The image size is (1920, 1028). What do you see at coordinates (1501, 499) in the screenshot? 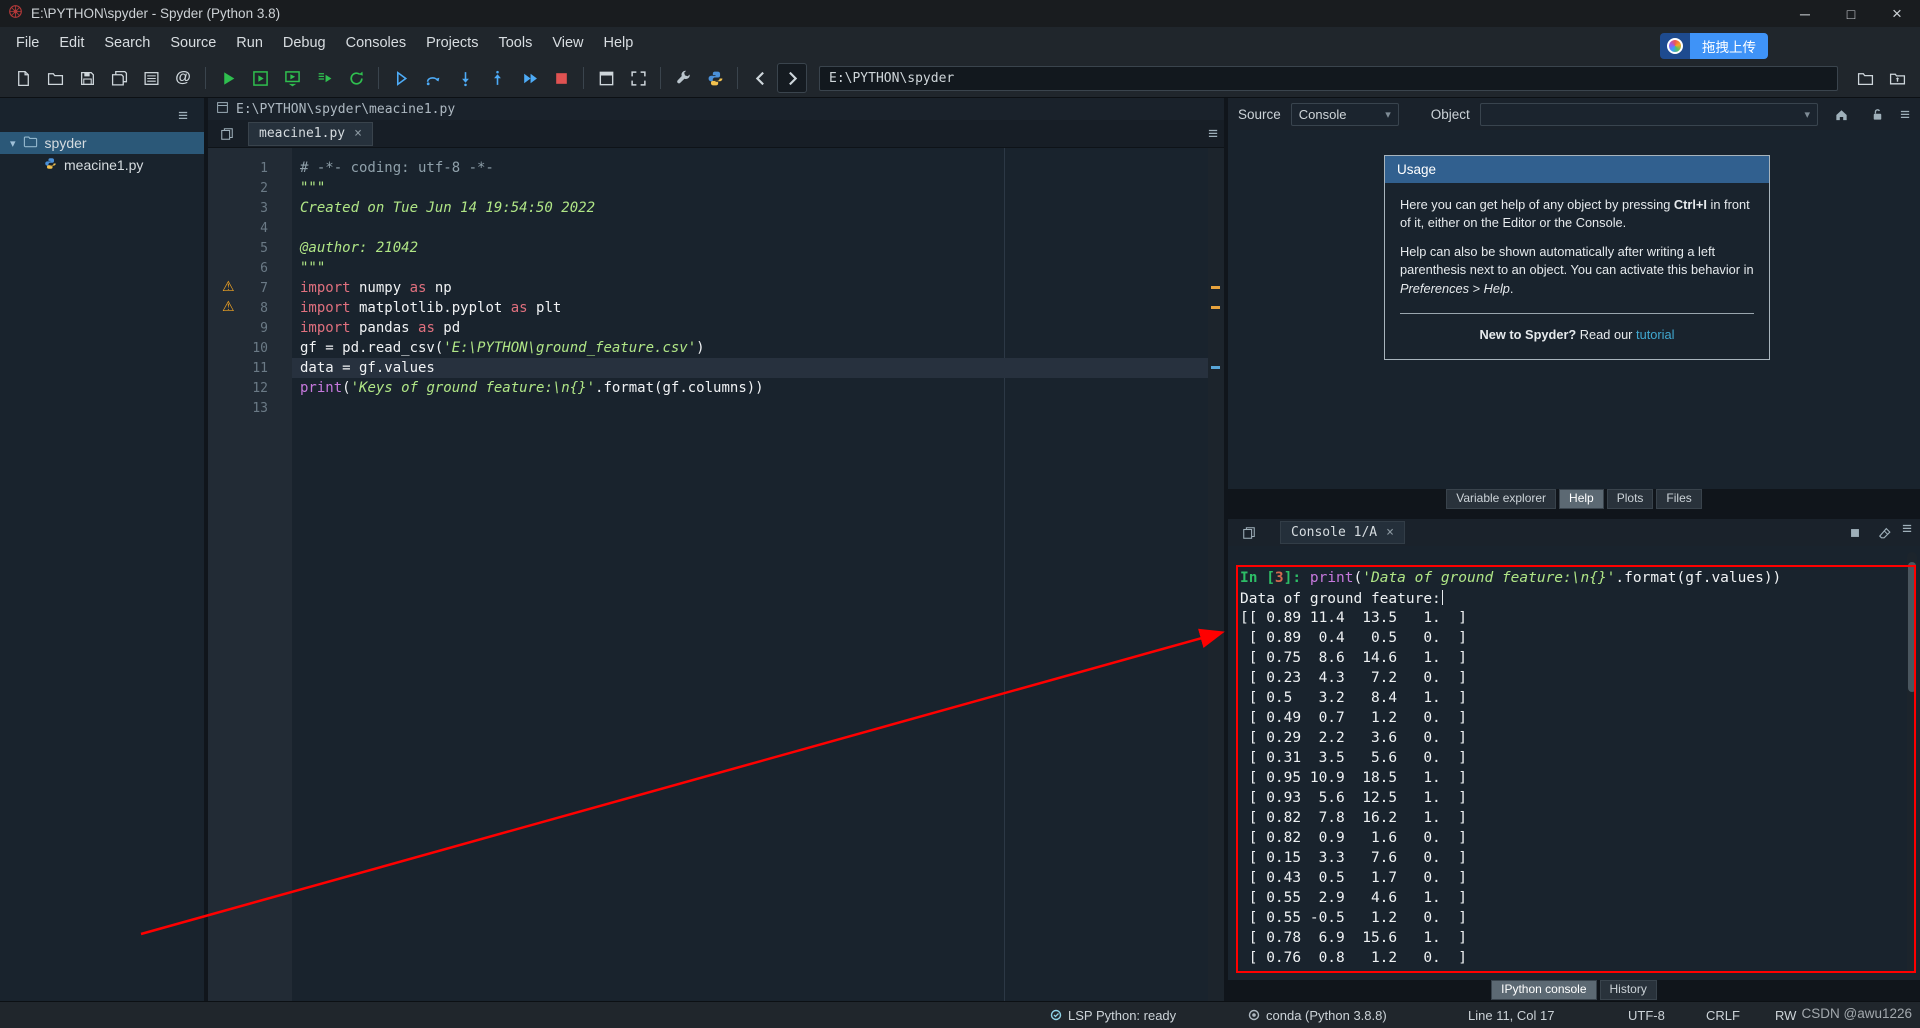
I see `tab-variable-explorer: Variable explorer` at bounding box center [1501, 499].